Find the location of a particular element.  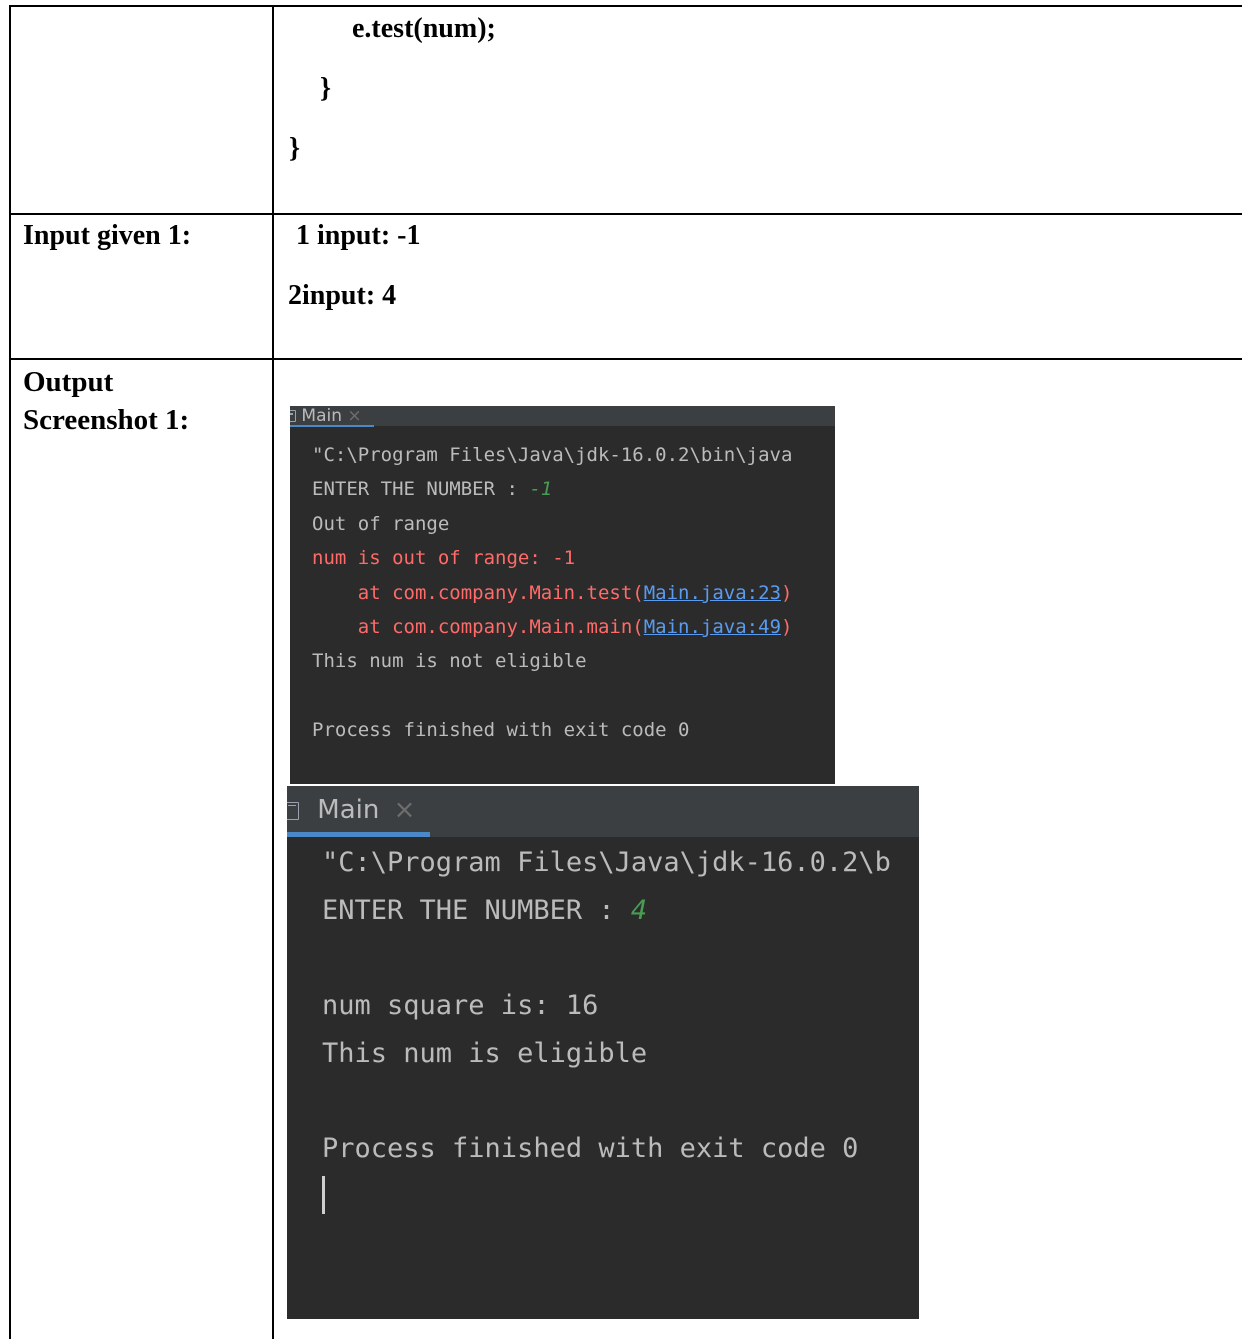

console-line-exception: num is out of range: -1 is located at coordinates (444, 558).